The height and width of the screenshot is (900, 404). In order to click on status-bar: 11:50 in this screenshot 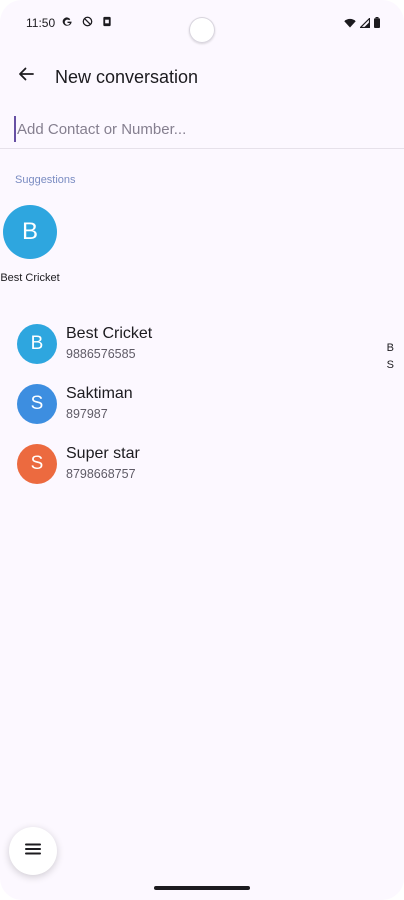, I will do `click(202, 22)`.